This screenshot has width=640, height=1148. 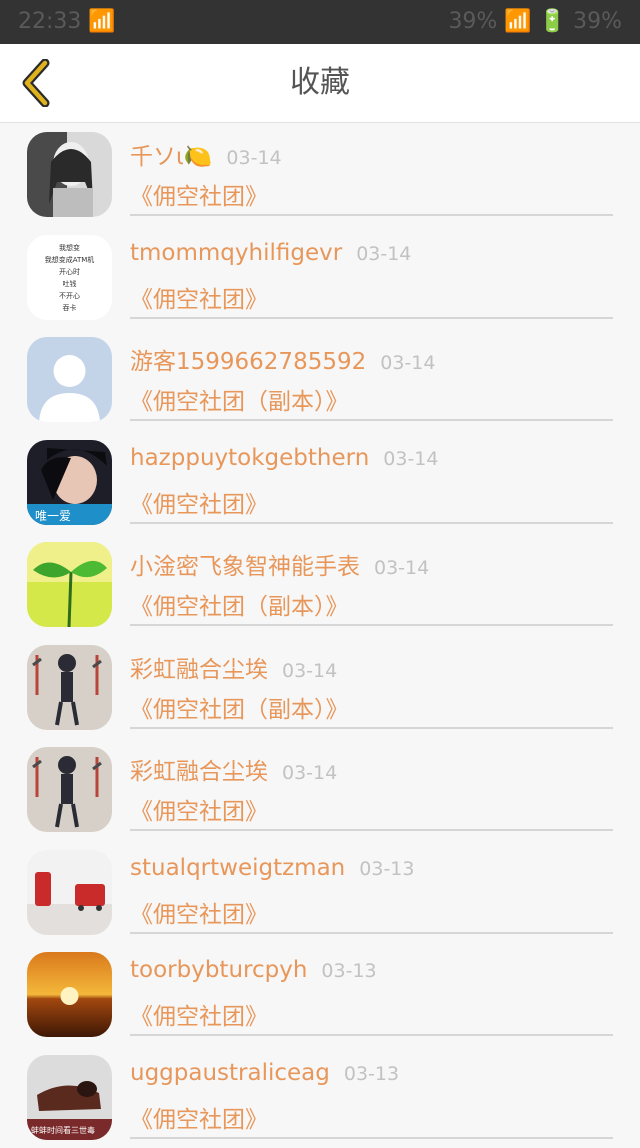 What do you see at coordinates (67, 21) in the screenshot?
I see `status-left: 22:33 📶` at bounding box center [67, 21].